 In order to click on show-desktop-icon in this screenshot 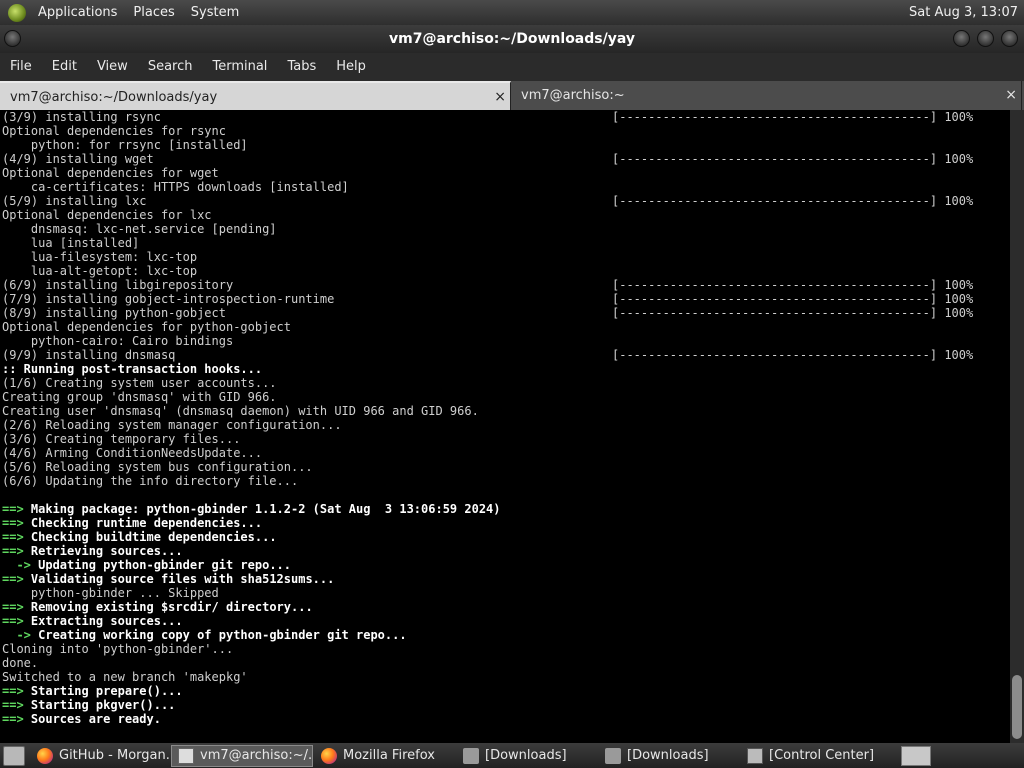, I will do `click(14, 755)`.